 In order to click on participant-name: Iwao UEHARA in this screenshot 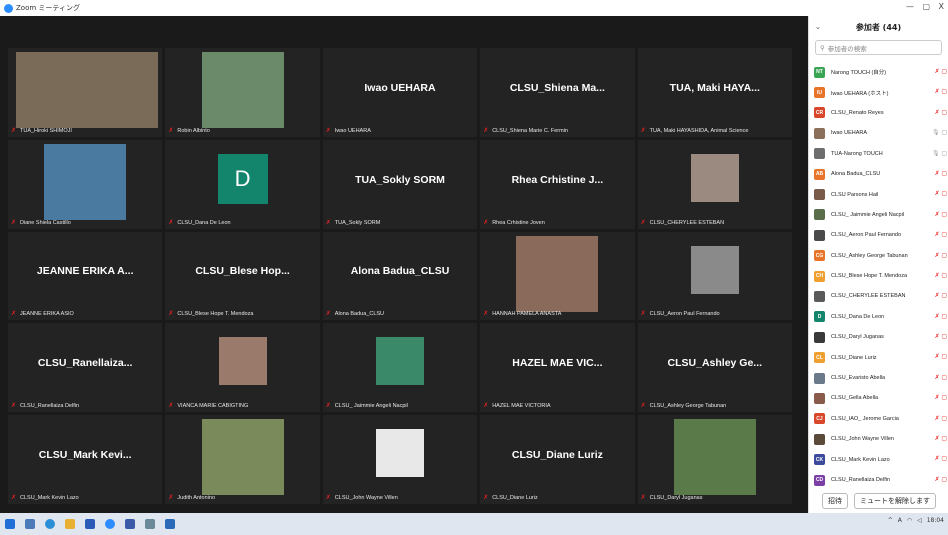, I will do `click(849, 133)`.